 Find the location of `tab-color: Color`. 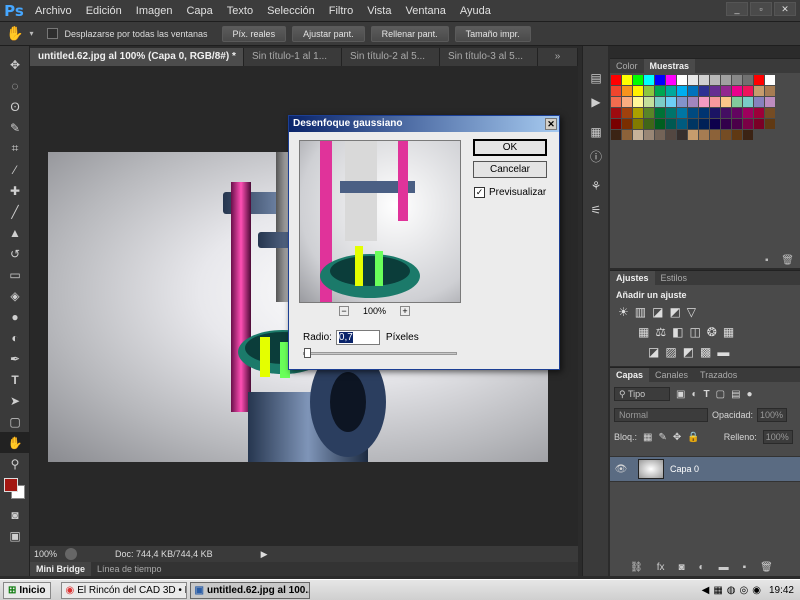

tab-color: Color is located at coordinates (627, 66).